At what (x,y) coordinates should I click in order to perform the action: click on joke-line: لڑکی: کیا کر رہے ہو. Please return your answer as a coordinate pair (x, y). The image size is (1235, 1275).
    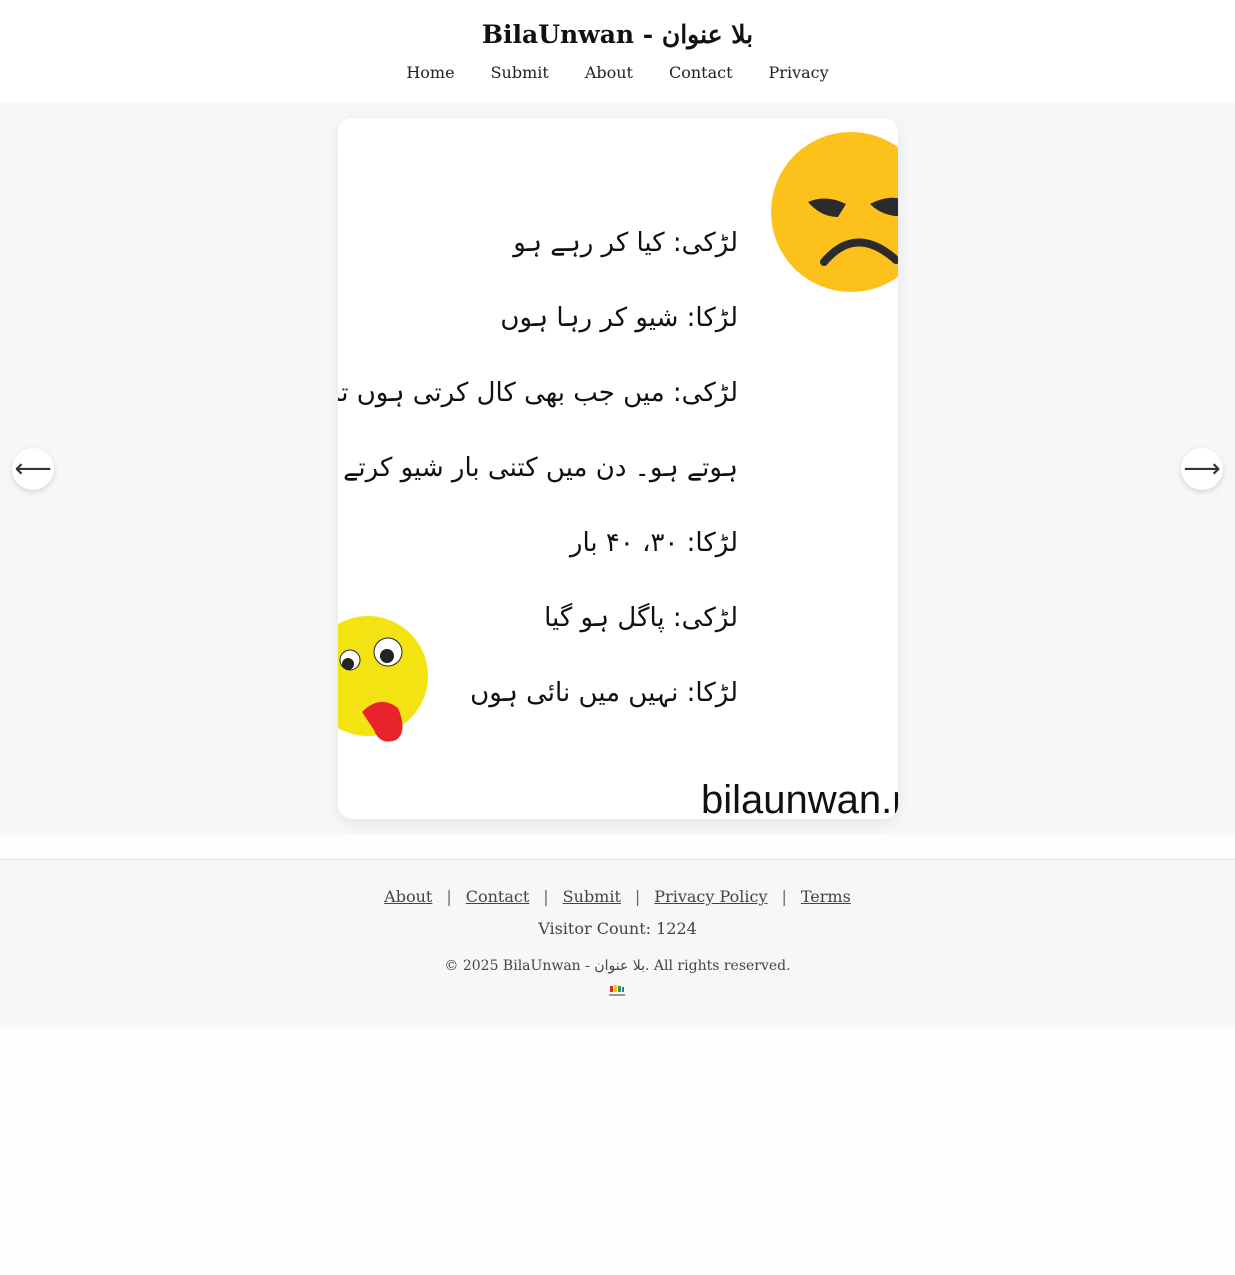
    Looking at the image, I should click on (625, 243).